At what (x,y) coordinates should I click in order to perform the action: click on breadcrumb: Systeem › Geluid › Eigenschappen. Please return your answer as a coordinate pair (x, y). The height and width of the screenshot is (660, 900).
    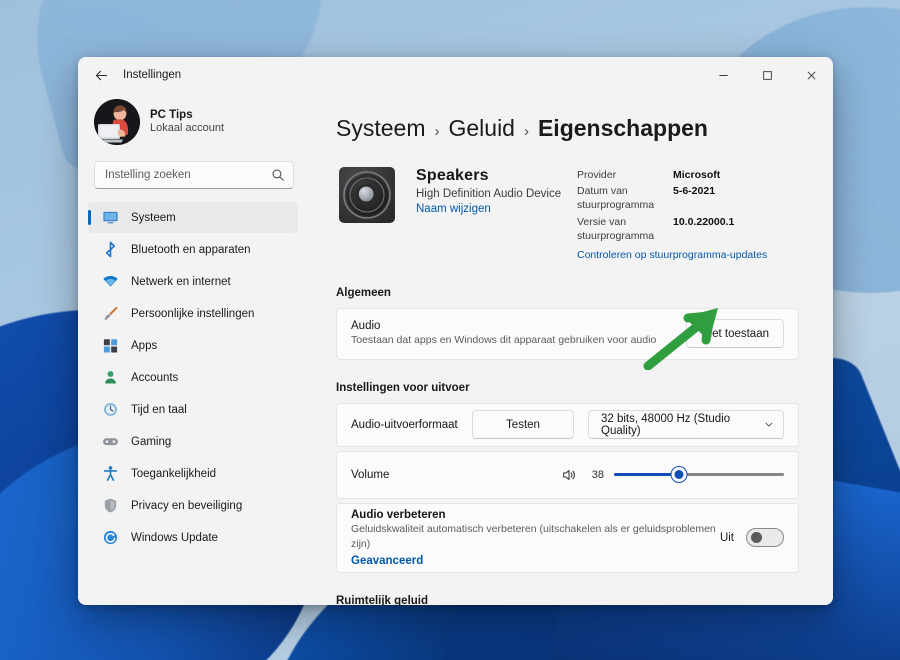
    Looking at the image, I should click on (567, 128).